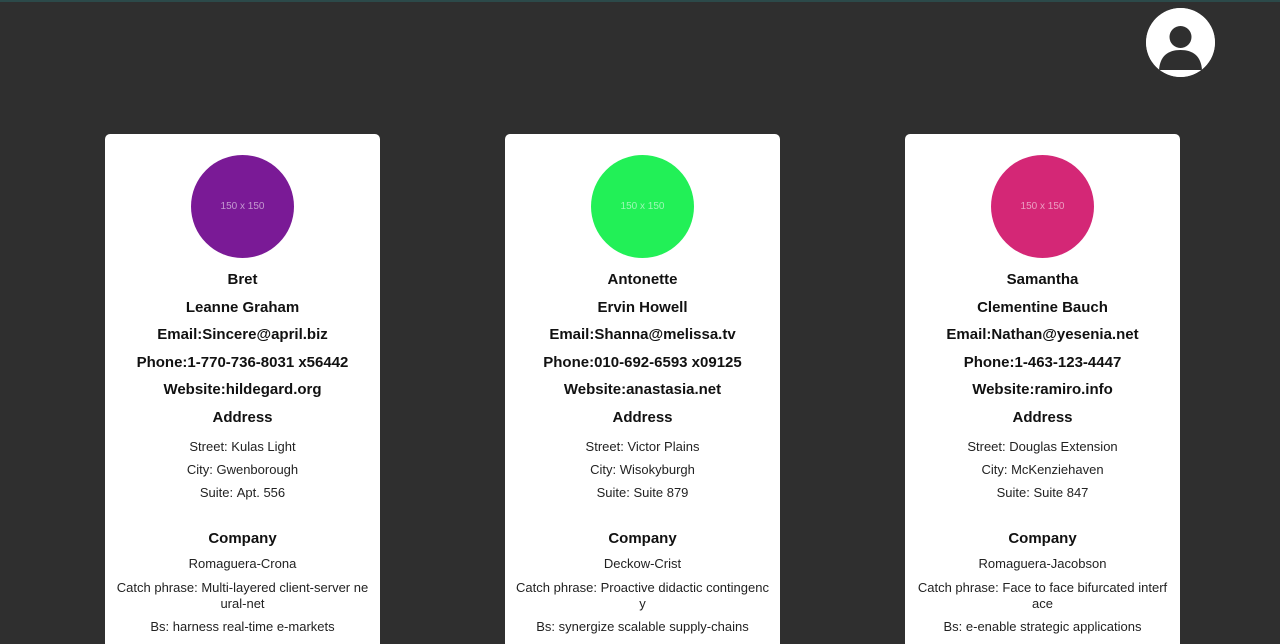 The image size is (1280, 644). What do you see at coordinates (668, 362) in the screenshot?
I see `phone-value: 010-692-6593 x09125` at bounding box center [668, 362].